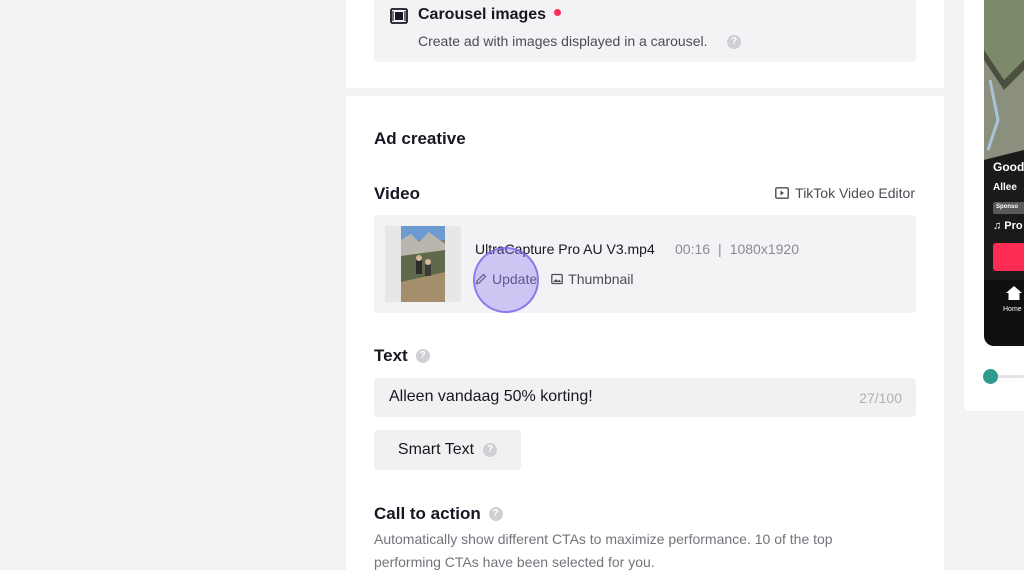 This screenshot has height=570, width=1024. Describe the element at coordinates (391, 355) in the screenshot. I see `text-label: Text` at that location.